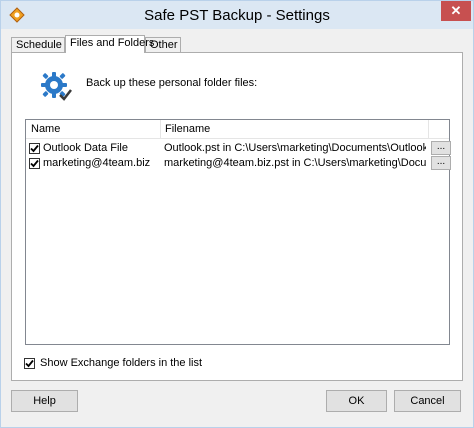 This screenshot has height=428, width=474. I want to click on row-name: Outlook Data File, so click(85, 148).